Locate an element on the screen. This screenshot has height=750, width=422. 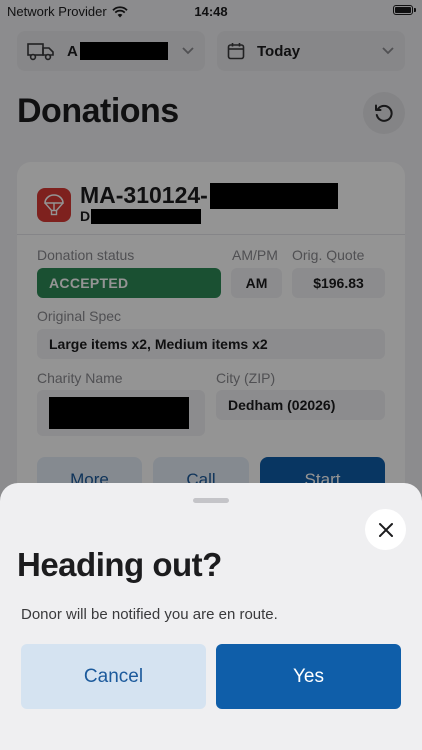
close-button is located at coordinates (385, 529).